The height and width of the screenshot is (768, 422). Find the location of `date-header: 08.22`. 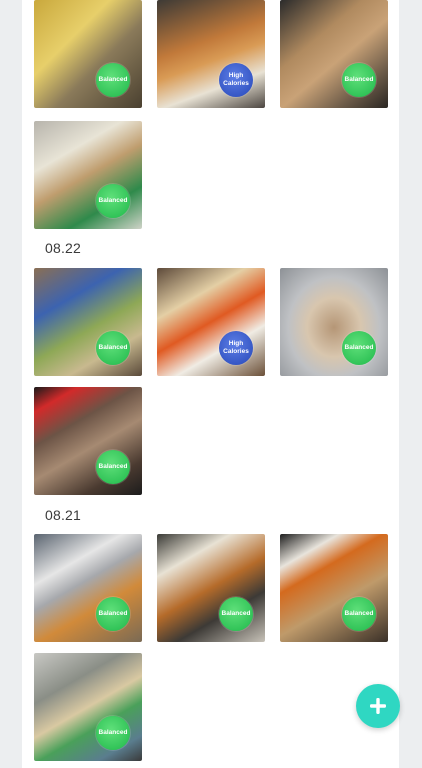

date-header: 08.22 is located at coordinates (63, 248).